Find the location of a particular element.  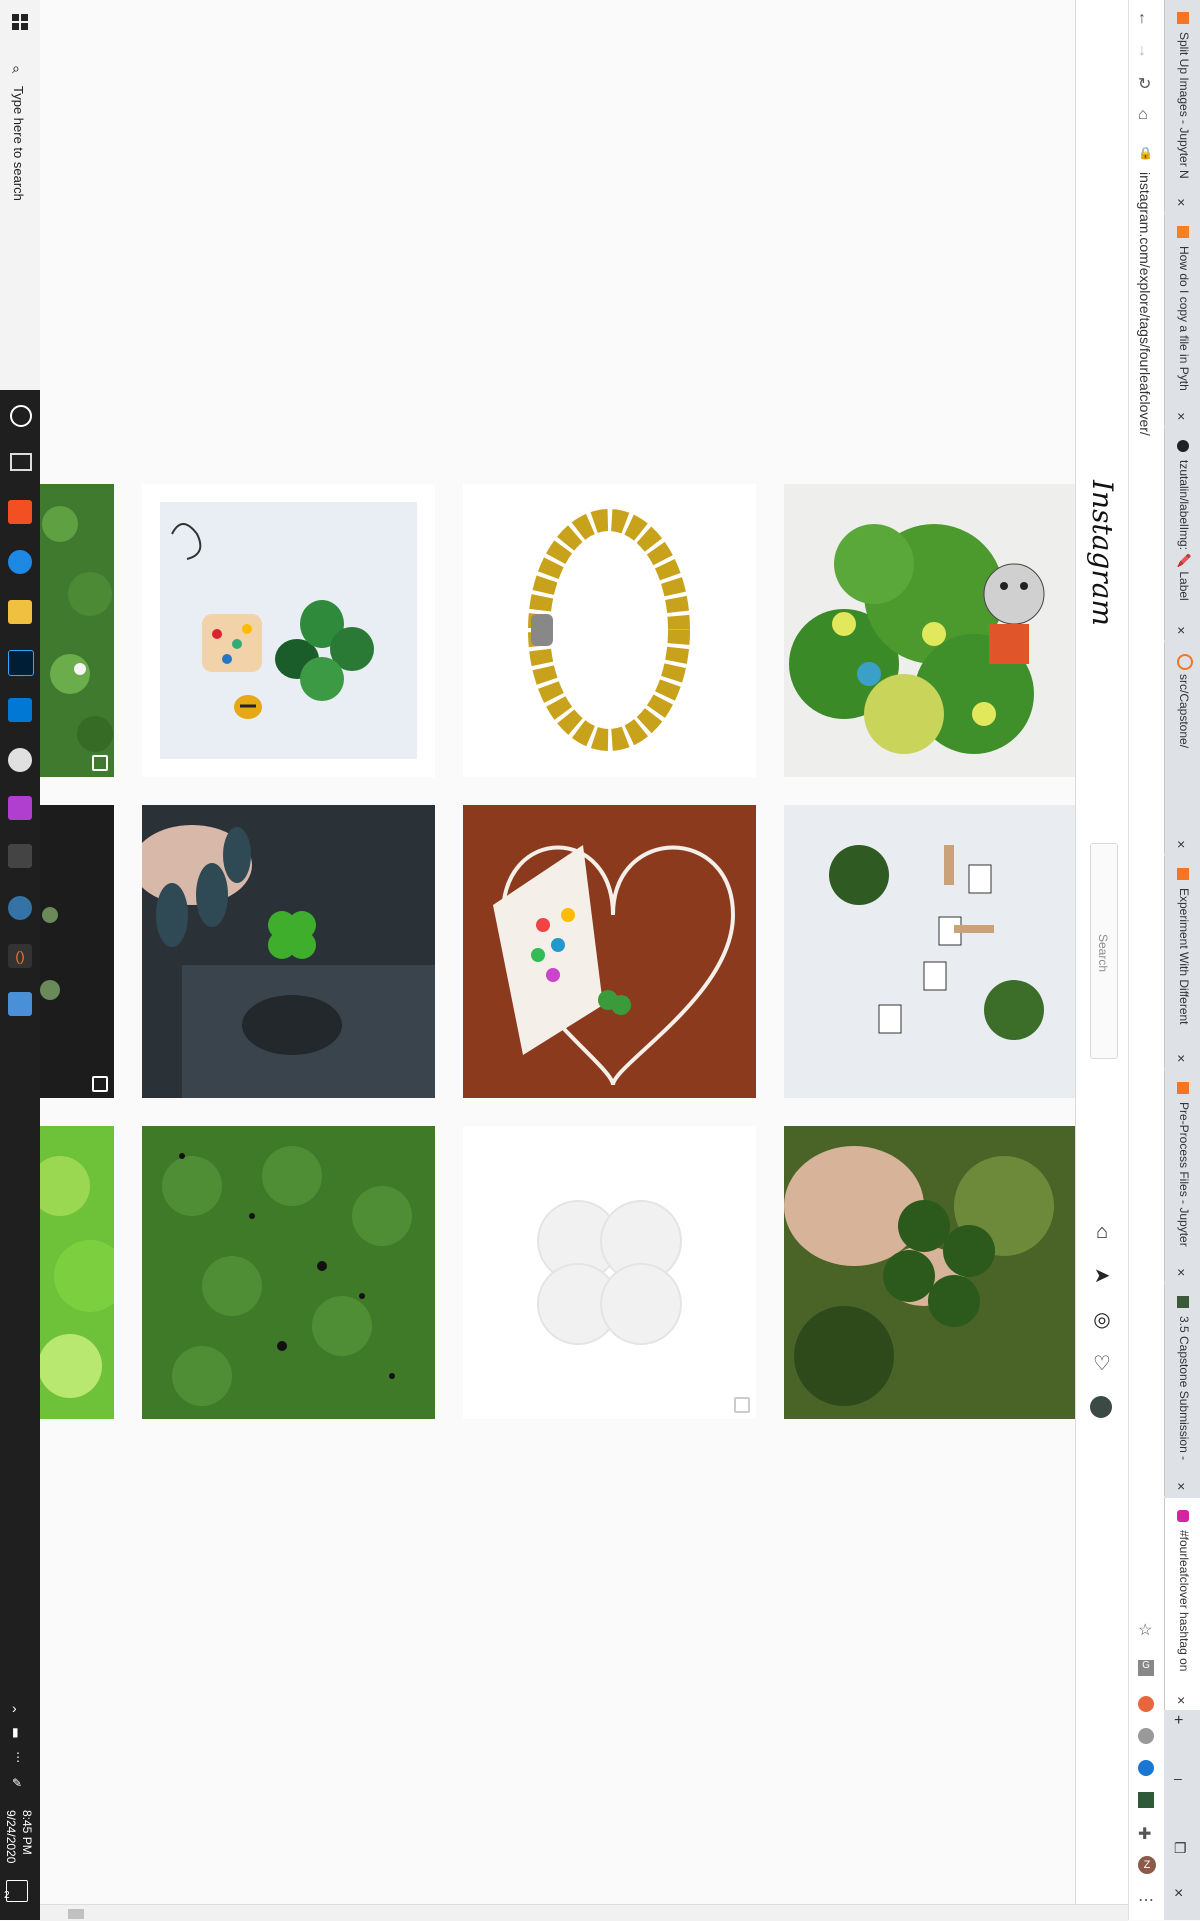

windows-start-icon is located at coordinates (20, 22).